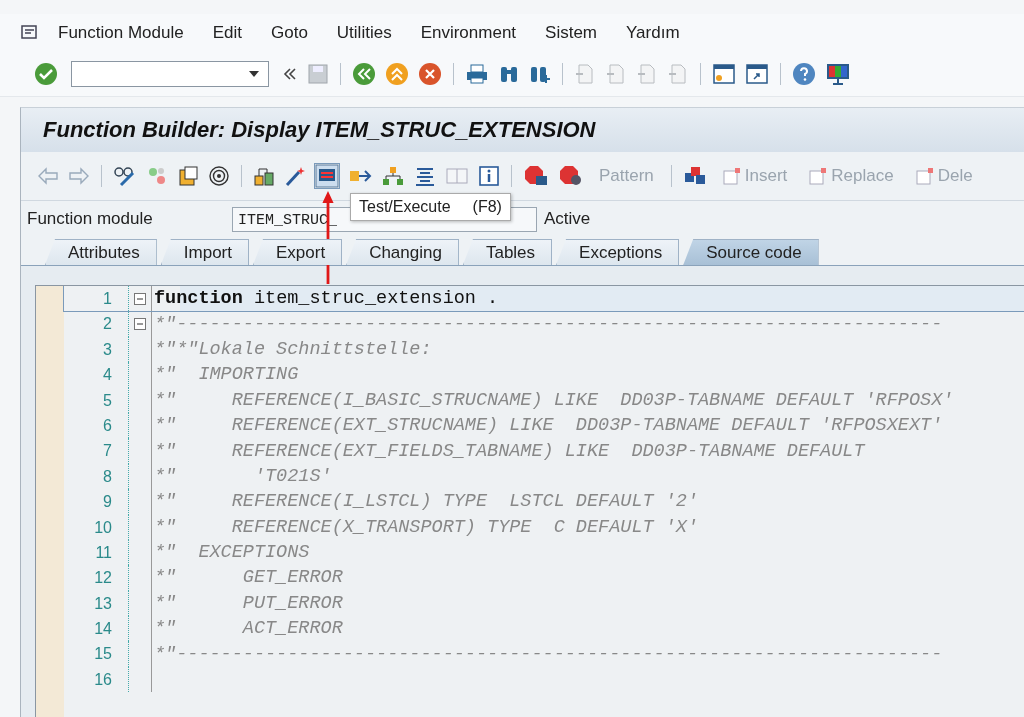 The width and height of the screenshot is (1024, 717). Describe the element at coordinates (248, 629) in the screenshot. I see `code-comment: *" ACT_ERROR` at that location.